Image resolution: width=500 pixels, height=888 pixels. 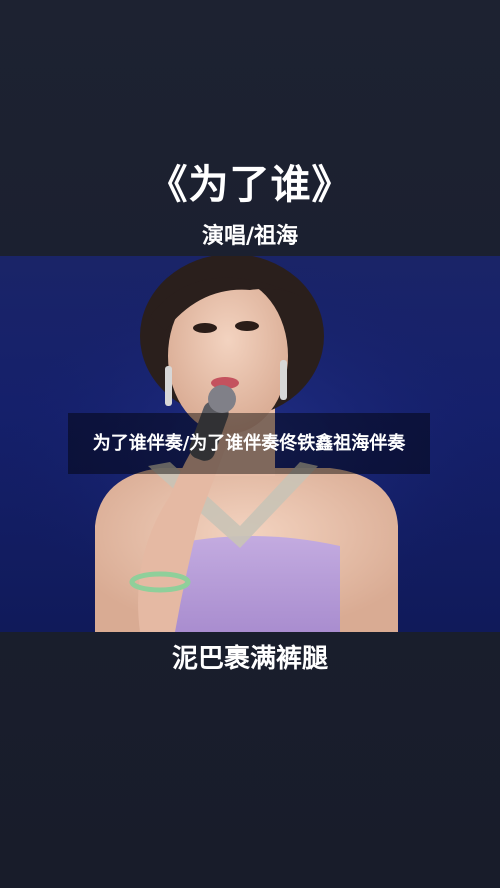 I want to click on caption-overlay: 为了谁伴奏/为了谁伴奏佟铁鑫祖海伴奏, so click(x=249, y=443).